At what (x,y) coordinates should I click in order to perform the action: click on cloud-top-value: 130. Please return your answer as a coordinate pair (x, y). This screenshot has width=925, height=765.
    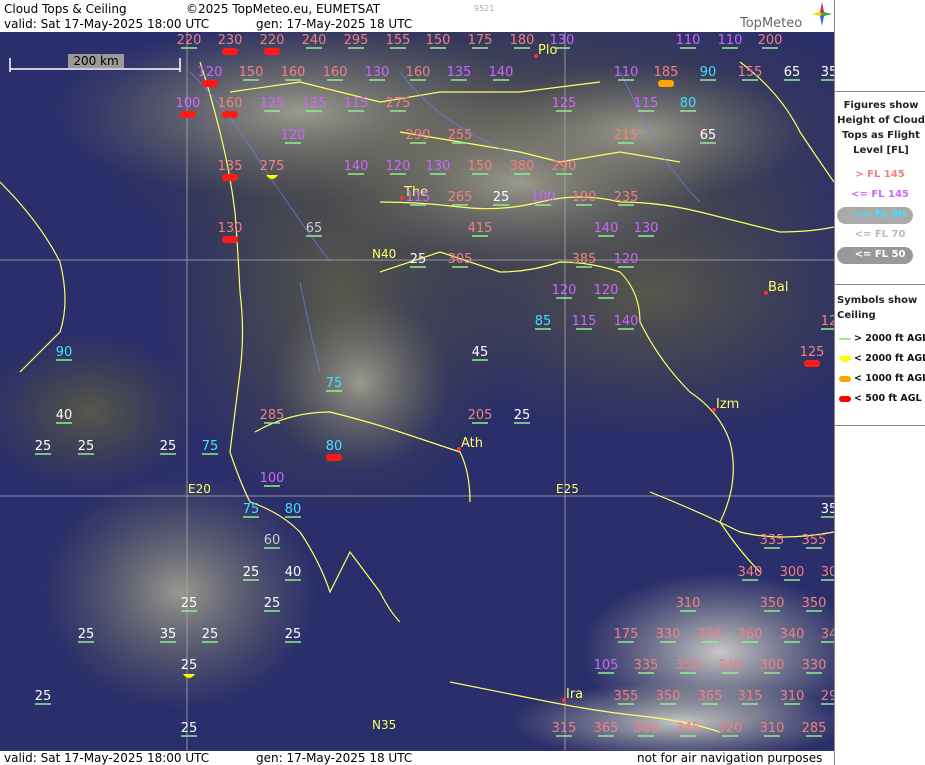
    Looking at the image, I should click on (377, 72).